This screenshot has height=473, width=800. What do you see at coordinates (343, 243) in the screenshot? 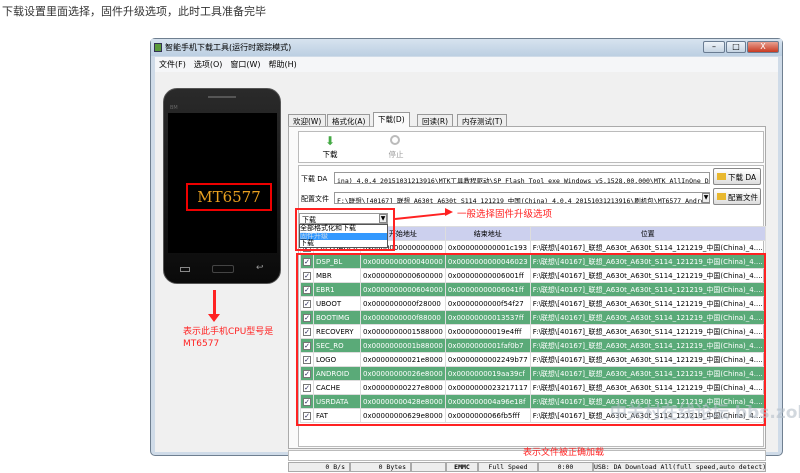
I see `option-download: 下载` at bounding box center [343, 243].